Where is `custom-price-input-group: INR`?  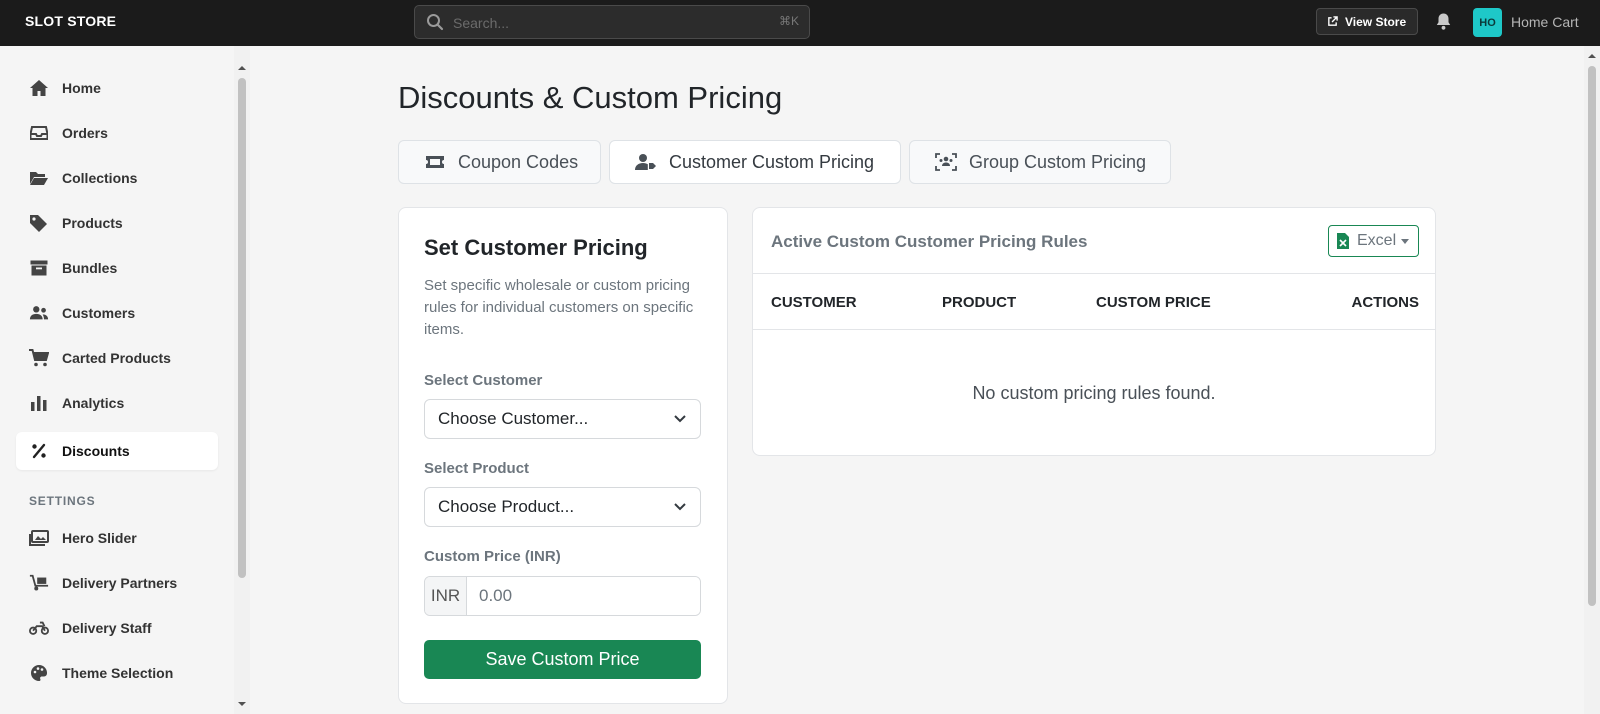
custom-price-input-group: INR is located at coordinates (562, 596).